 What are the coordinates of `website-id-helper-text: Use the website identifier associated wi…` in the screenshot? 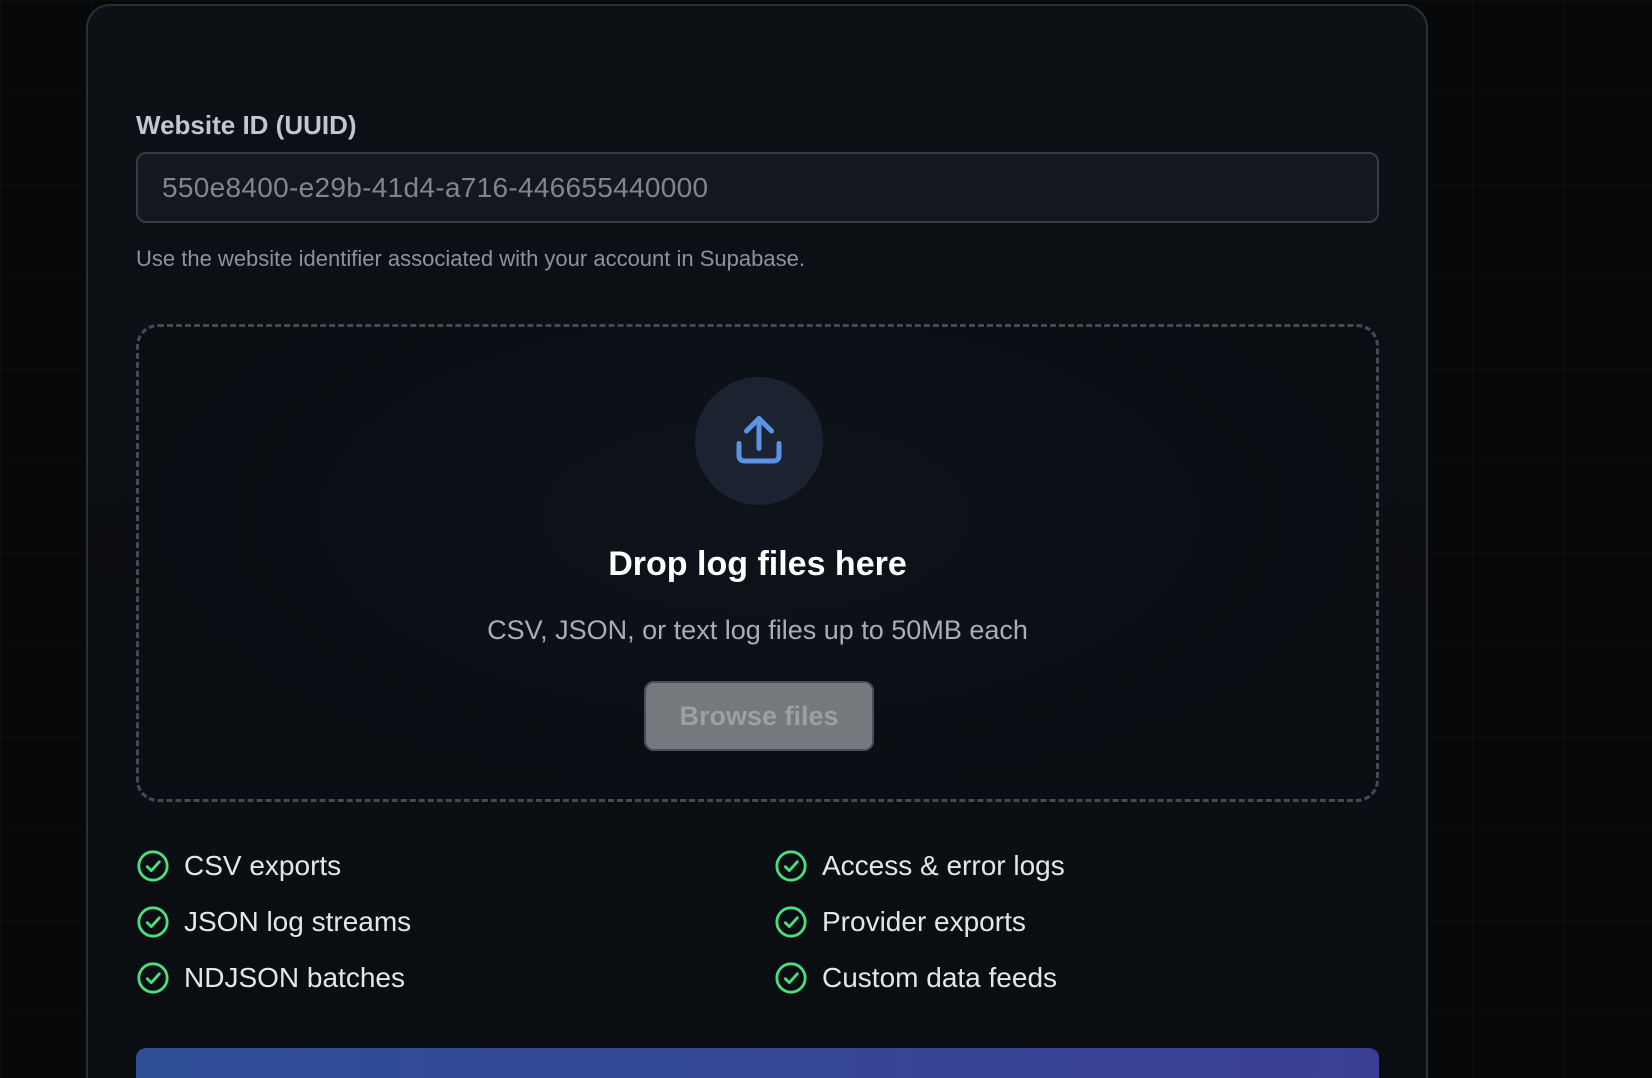 It's located at (470, 258).